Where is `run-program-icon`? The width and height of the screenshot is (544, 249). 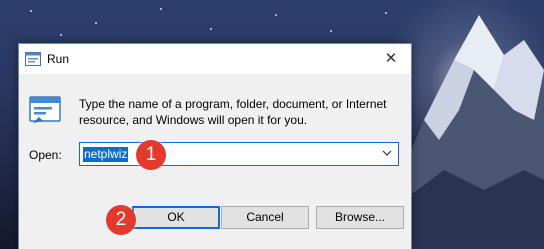 run-program-icon is located at coordinates (45, 109).